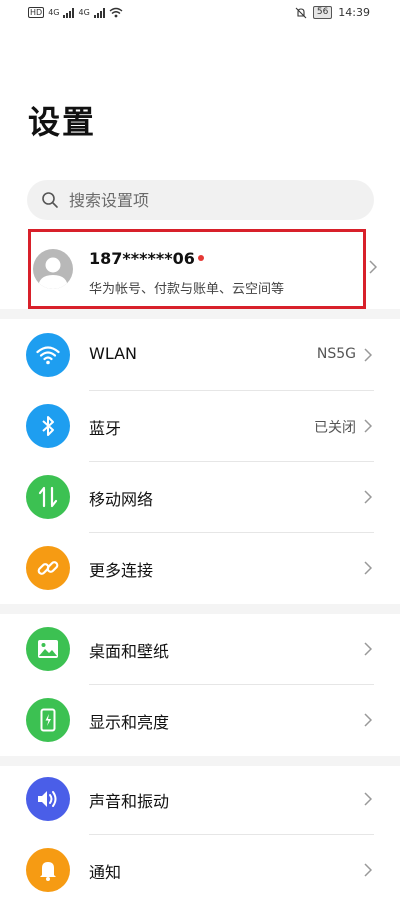 This screenshot has width=400, height=906. What do you see at coordinates (354, 12) in the screenshot?
I see `clock: 14:39` at bounding box center [354, 12].